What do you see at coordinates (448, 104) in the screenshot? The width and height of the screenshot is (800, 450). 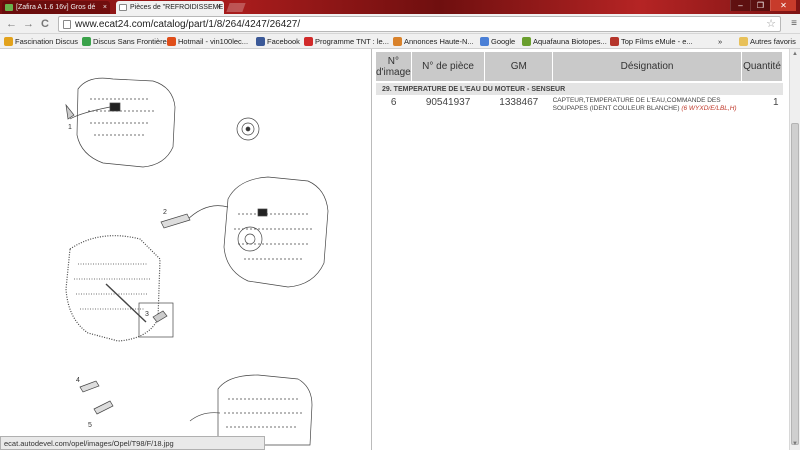 I see `cell-part-number: 90541937` at bounding box center [448, 104].